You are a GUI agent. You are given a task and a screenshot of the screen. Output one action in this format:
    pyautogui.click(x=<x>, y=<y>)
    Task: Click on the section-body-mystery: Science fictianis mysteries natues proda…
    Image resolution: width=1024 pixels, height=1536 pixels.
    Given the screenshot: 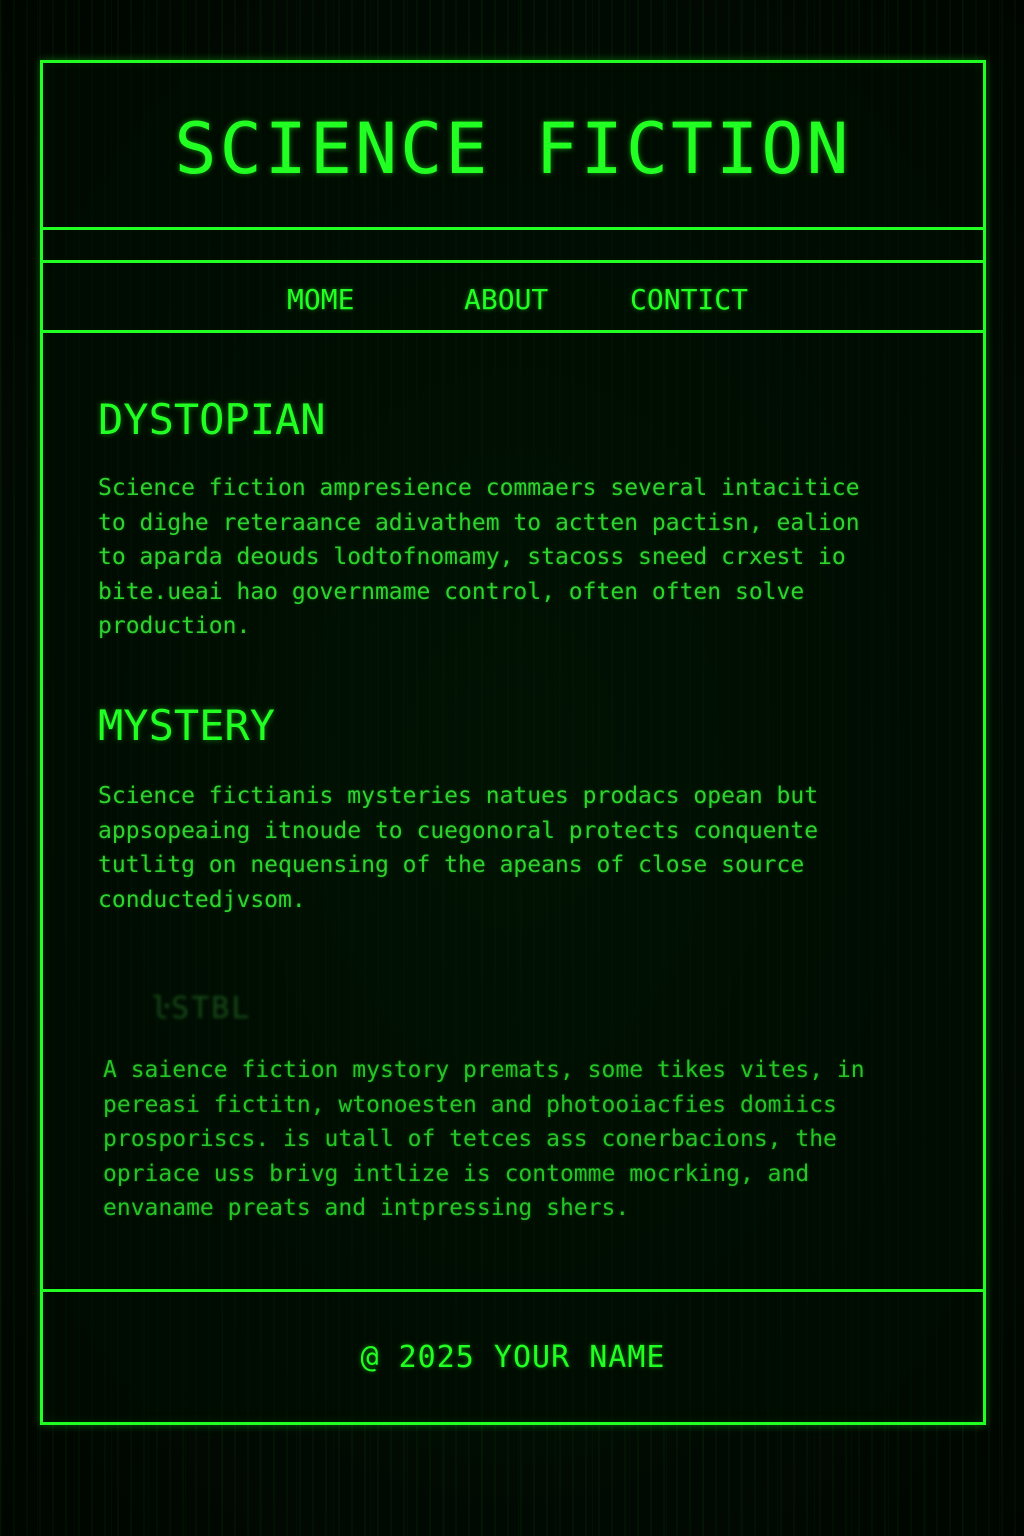 What is the action you would take?
    pyautogui.click(x=458, y=848)
    